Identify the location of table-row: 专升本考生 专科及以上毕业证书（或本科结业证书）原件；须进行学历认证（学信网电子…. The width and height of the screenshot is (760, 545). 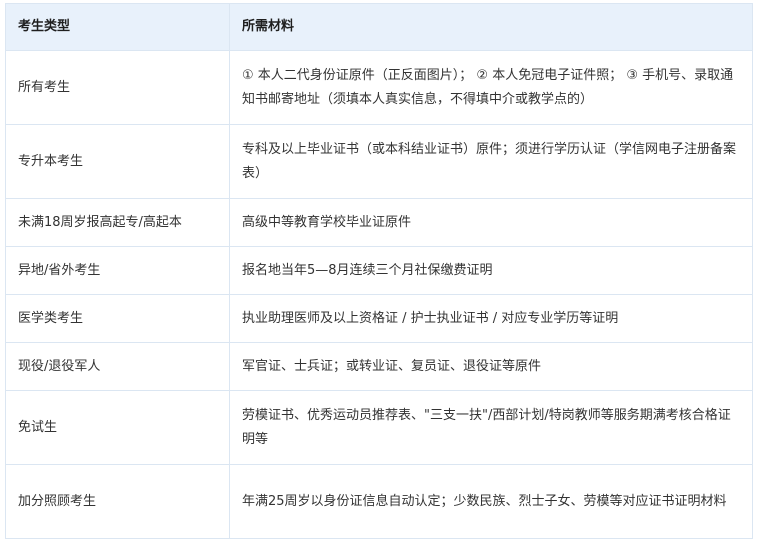
(379, 161).